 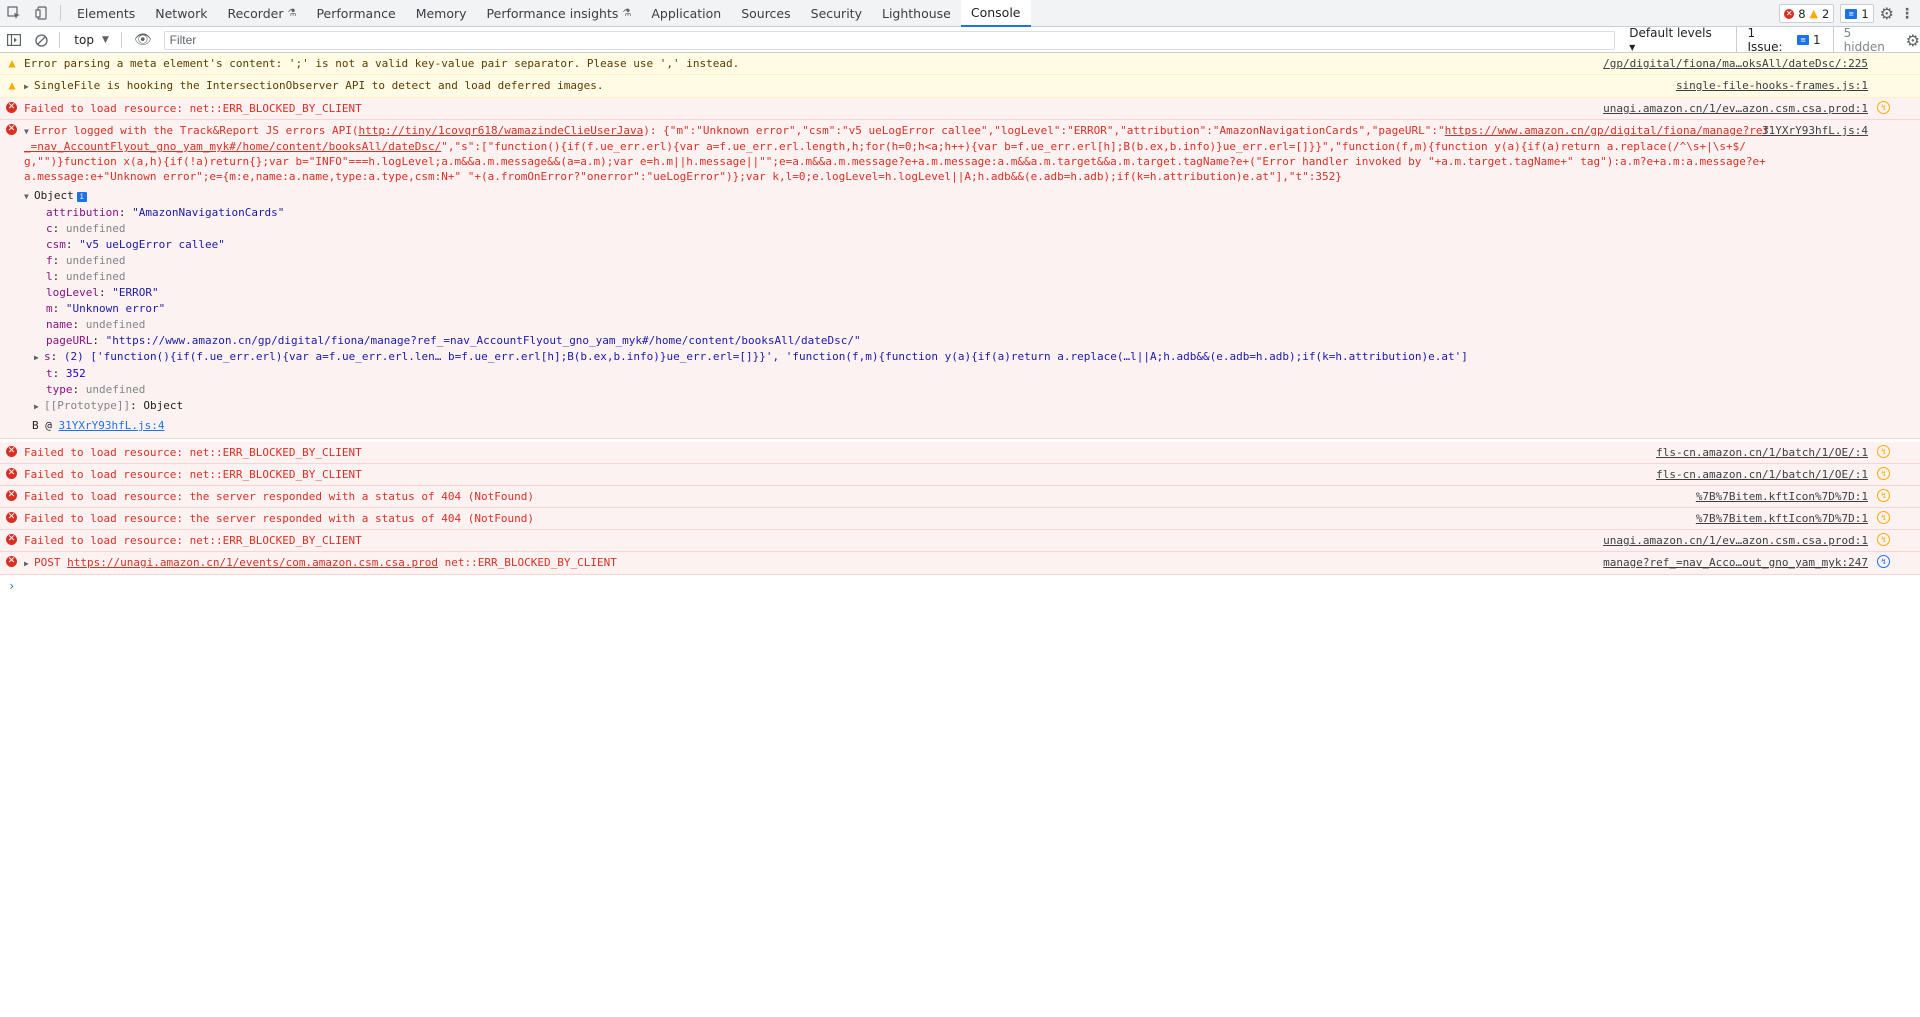 I want to click on tab-performance-insights: Performance insights ⚗, so click(x=559, y=13).